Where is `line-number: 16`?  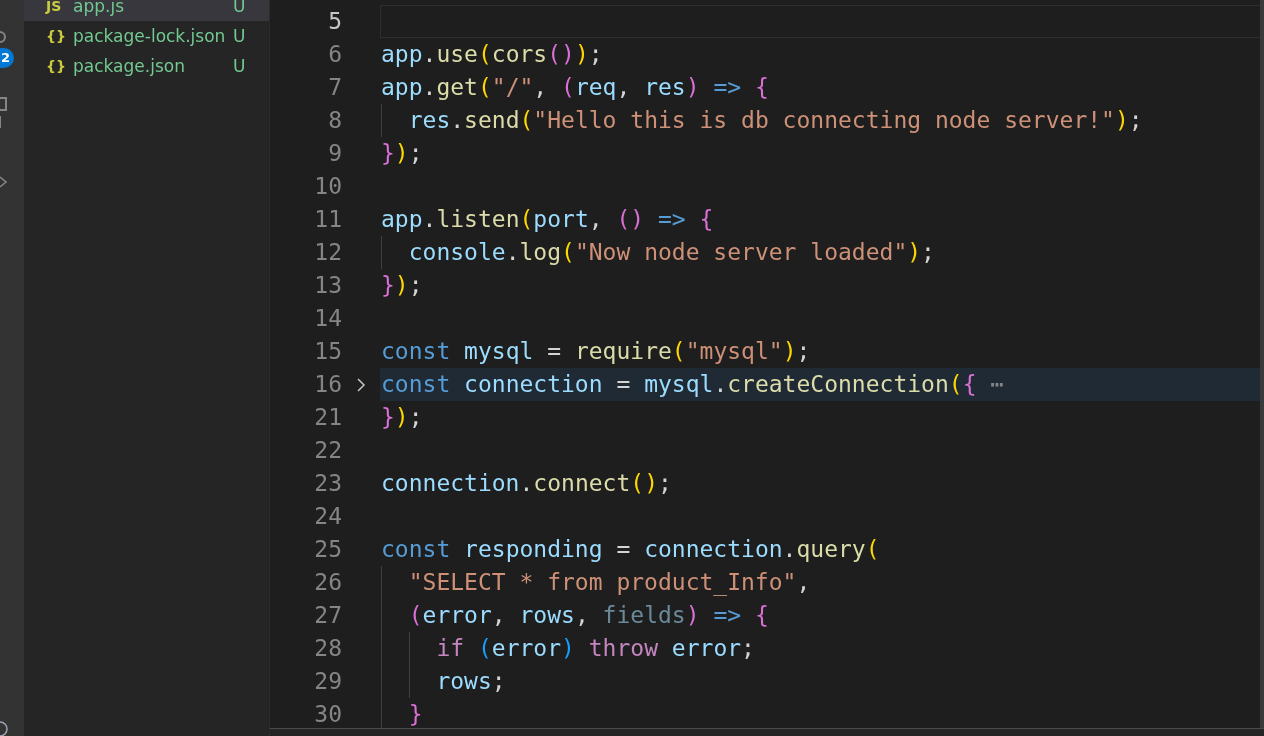
line-number: 16 is located at coordinates (327, 384).